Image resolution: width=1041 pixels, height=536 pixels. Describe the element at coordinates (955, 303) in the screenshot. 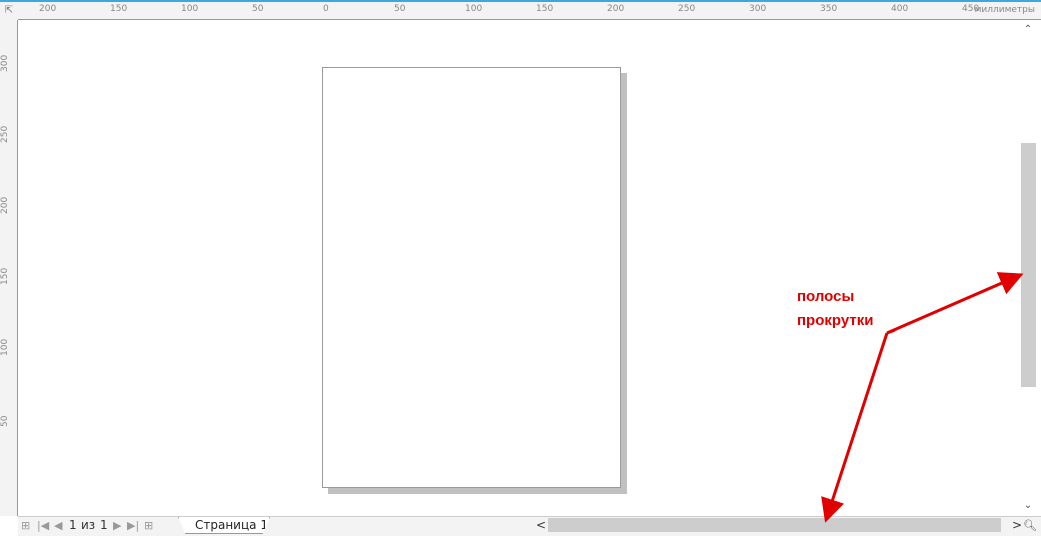

I see `arrow-to-vertical-scrollbar` at that location.